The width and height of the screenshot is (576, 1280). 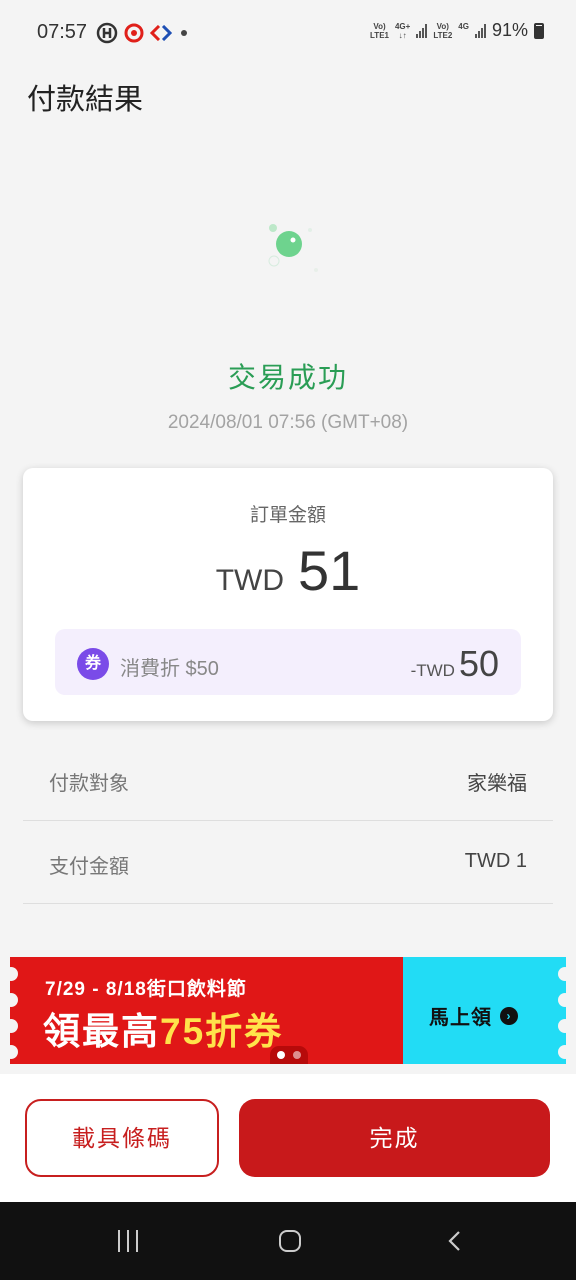 I want to click on promo-title: 領最高75折券, so click(x=163, y=1031).